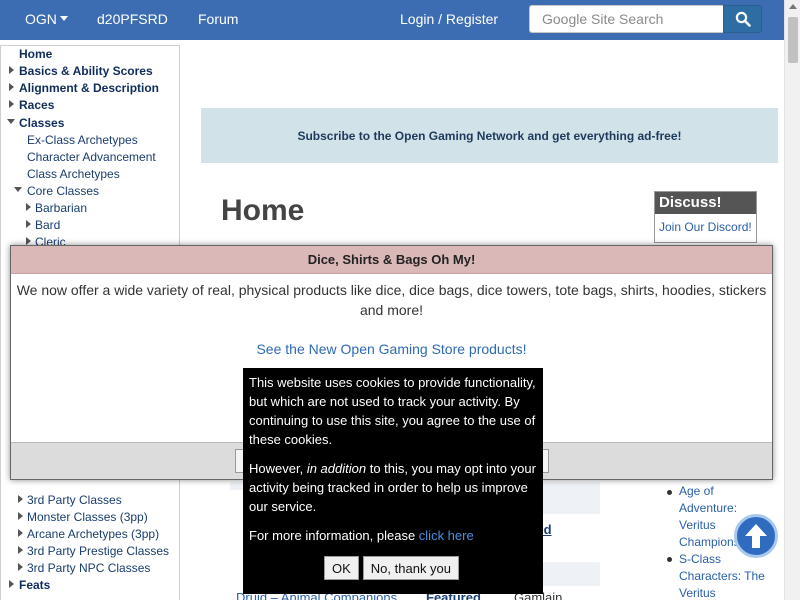  Describe the element at coordinates (263, 210) in the screenshot. I see `page-title: Home` at that location.